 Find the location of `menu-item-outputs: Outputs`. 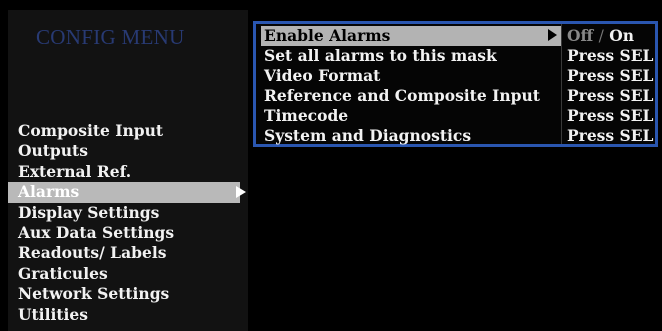

menu-item-outputs: Outputs is located at coordinates (128, 151).